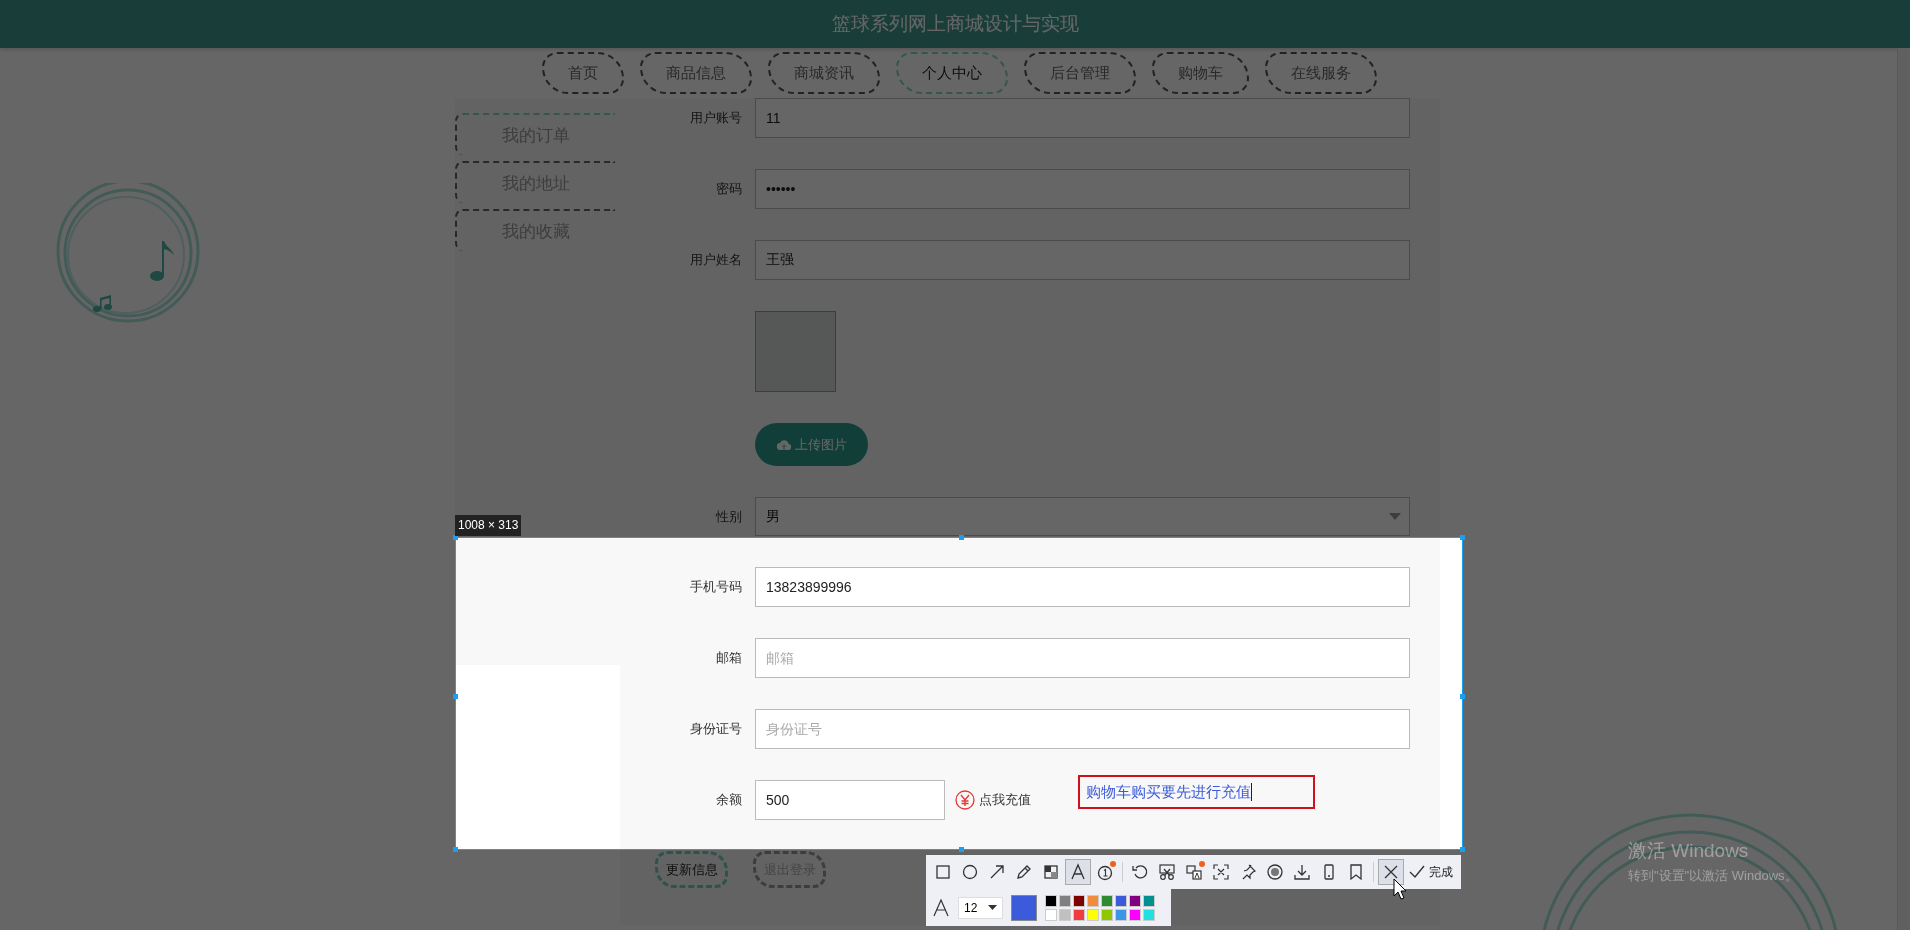 The height and width of the screenshot is (930, 1910). Describe the element at coordinates (811, 444) in the screenshot. I see `upload-button: 上传图片` at that location.